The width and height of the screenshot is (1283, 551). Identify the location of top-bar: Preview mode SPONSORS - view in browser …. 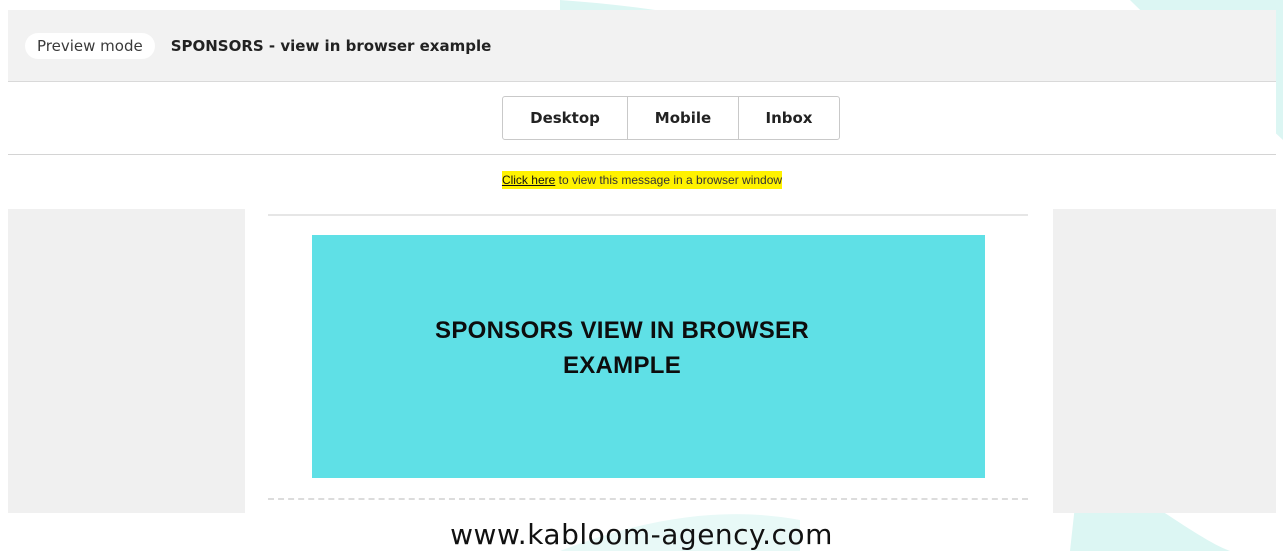
(642, 46).